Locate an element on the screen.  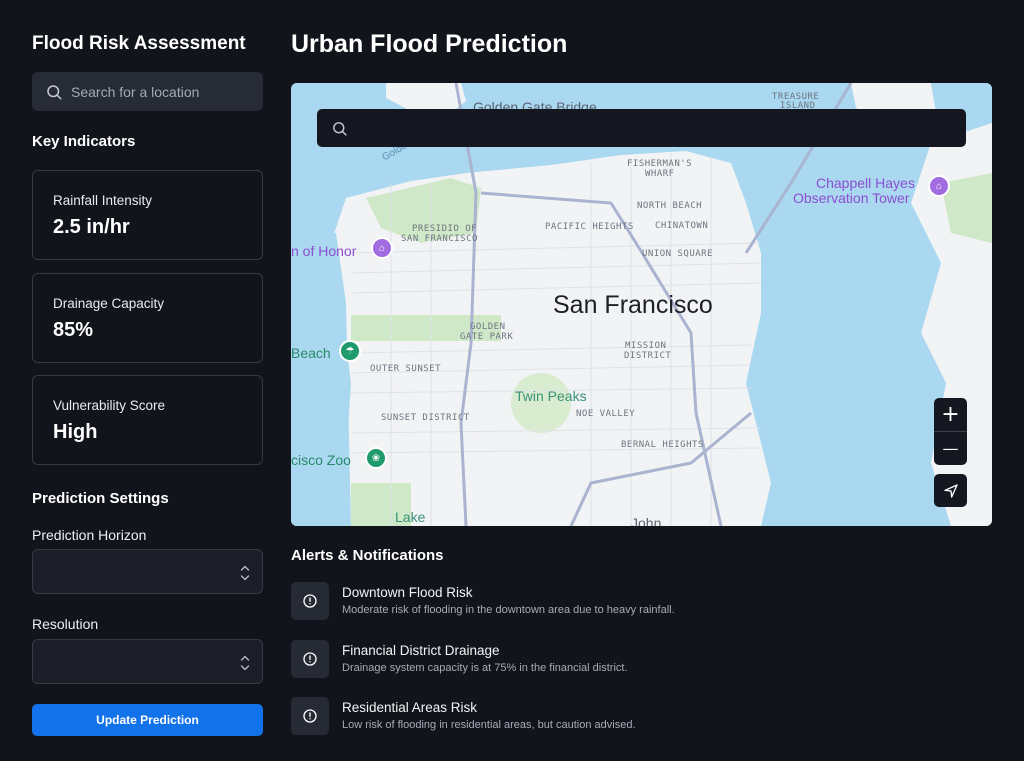
map-neighborhood-label: MISSION is located at coordinates (646, 346).